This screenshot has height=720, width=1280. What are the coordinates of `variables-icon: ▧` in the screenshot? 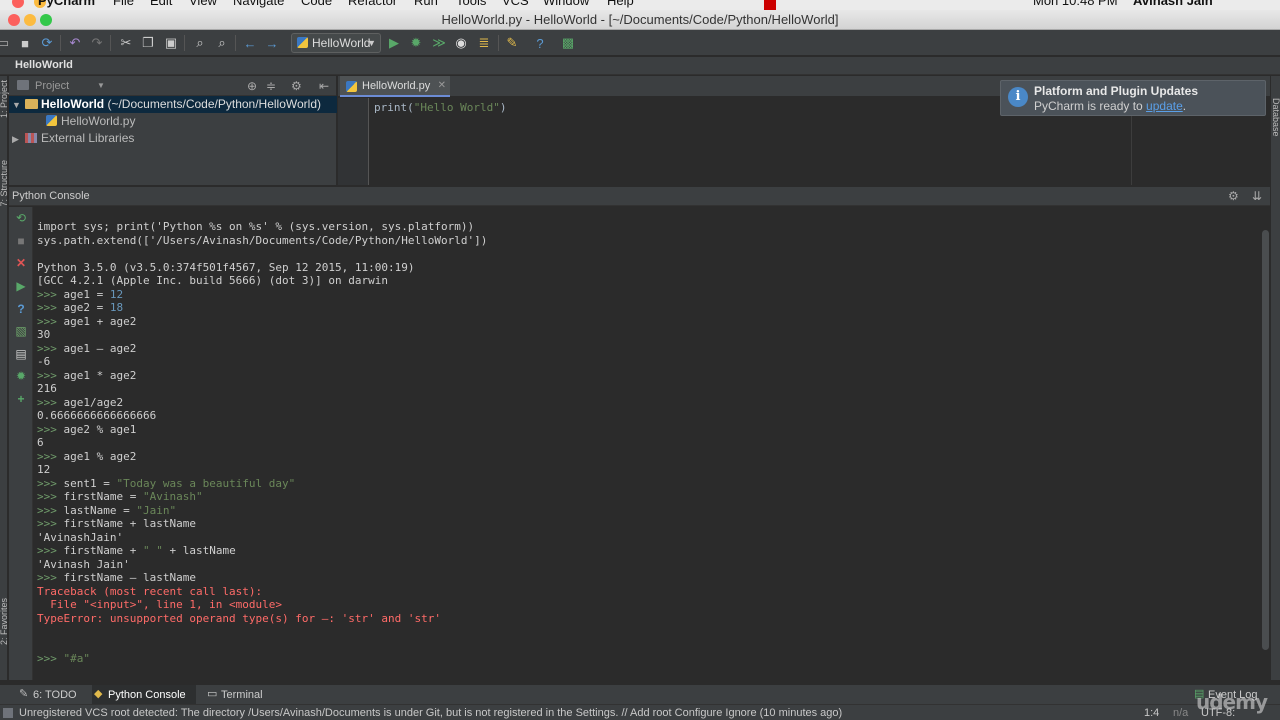 It's located at (21, 331).